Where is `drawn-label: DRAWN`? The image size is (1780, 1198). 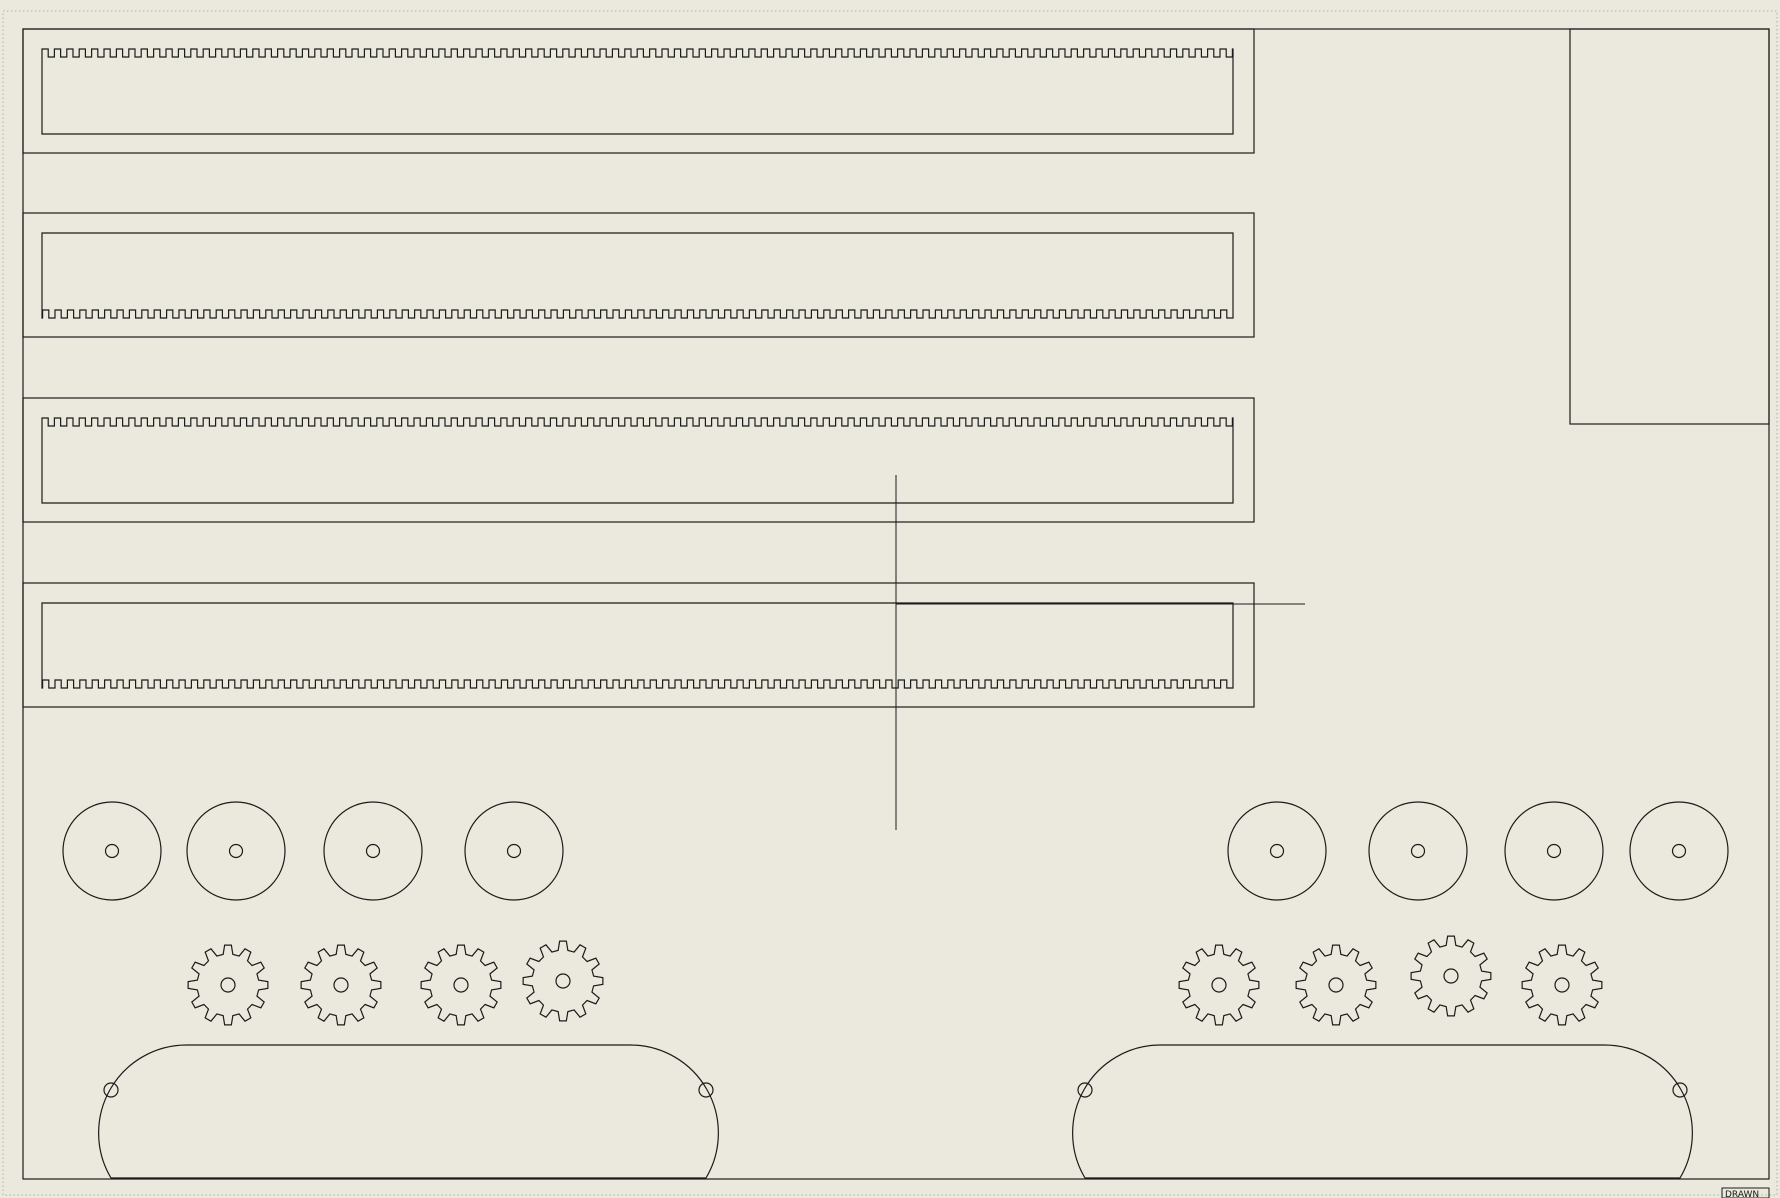
drawn-label: DRAWN is located at coordinates (1742, 1194).